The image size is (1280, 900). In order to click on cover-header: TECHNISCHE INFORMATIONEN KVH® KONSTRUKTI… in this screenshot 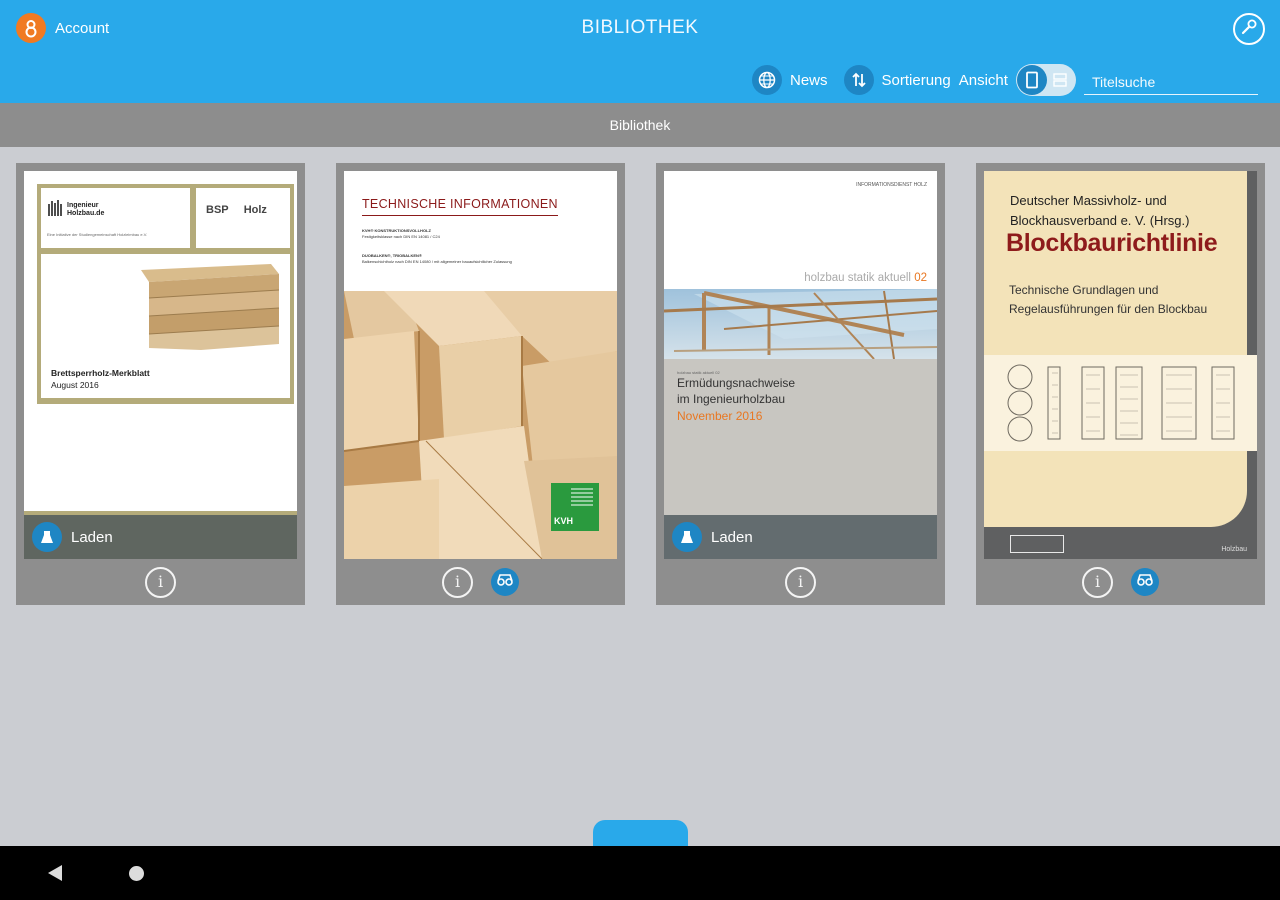, I will do `click(480, 231)`.